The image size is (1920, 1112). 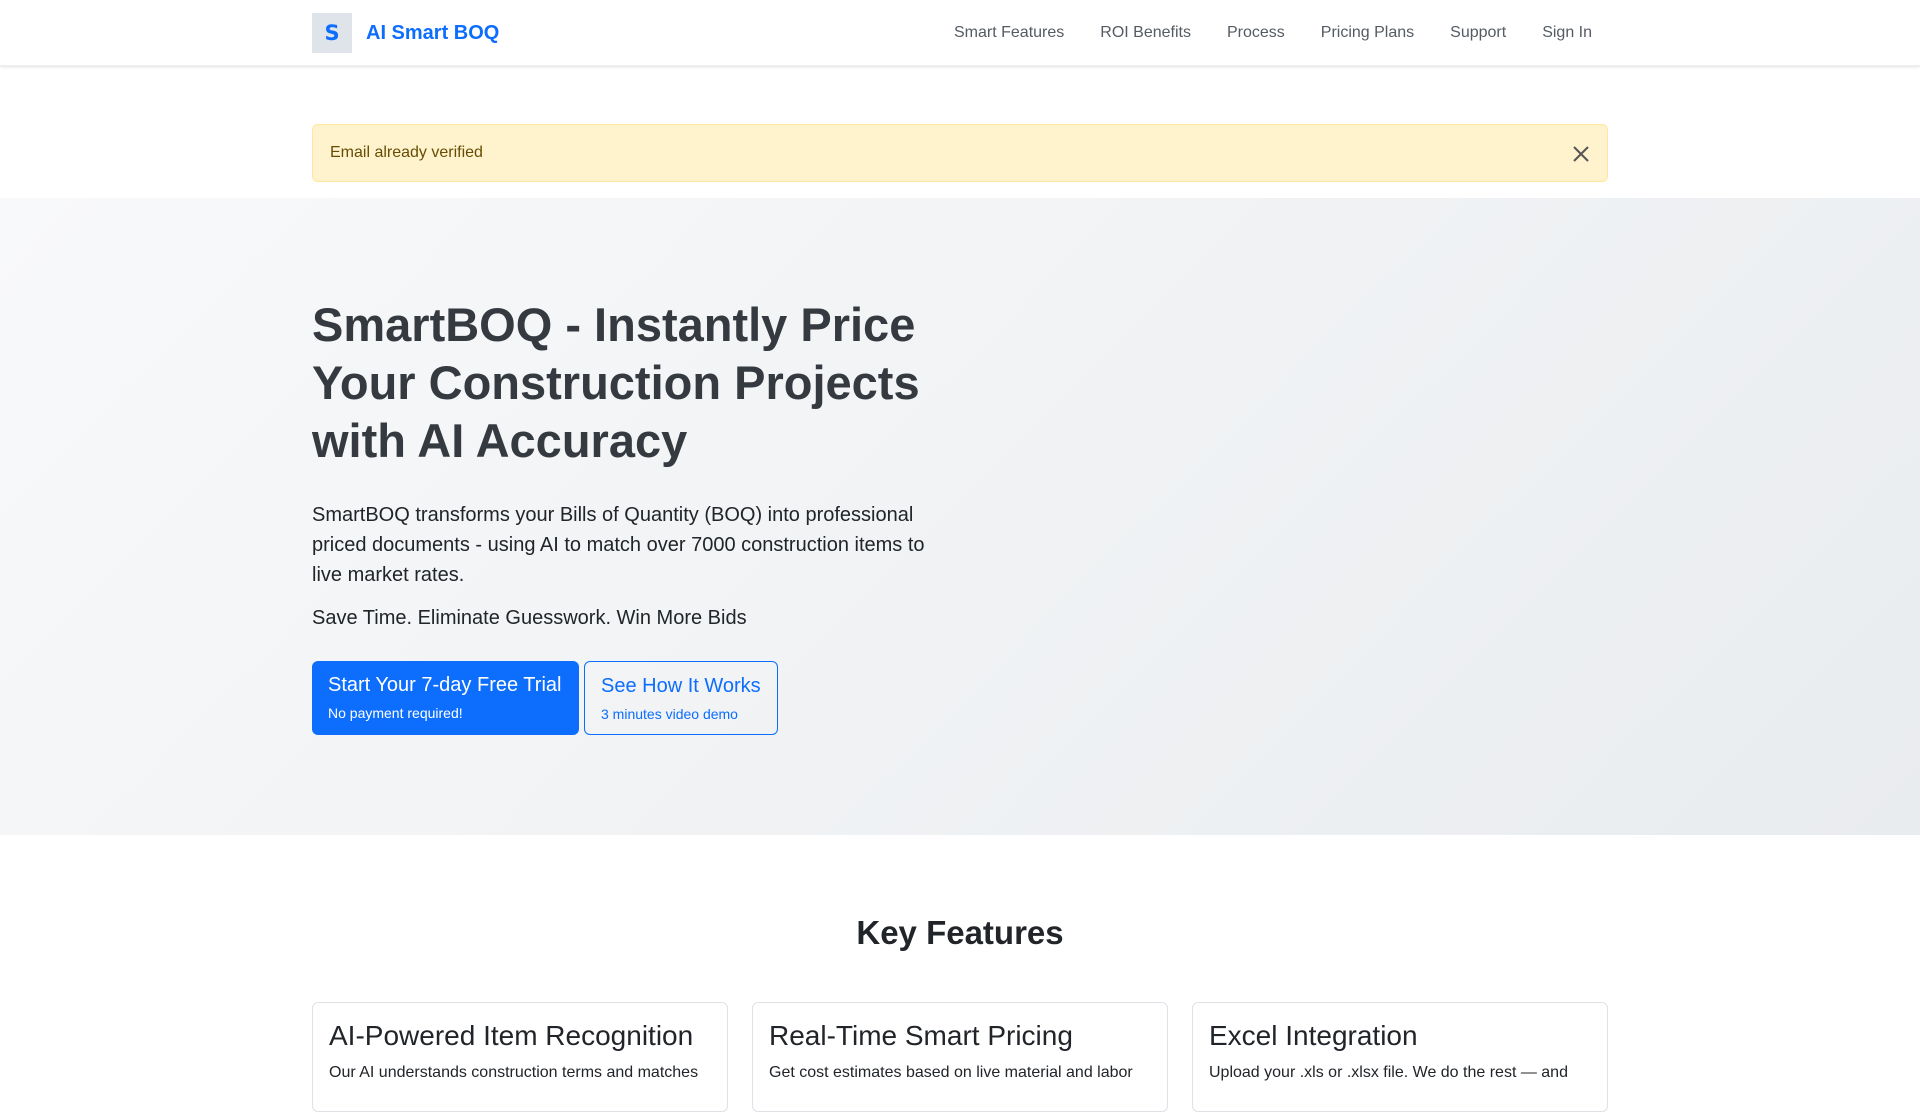 I want to click on close-icon, so click(x=1581, y=154).